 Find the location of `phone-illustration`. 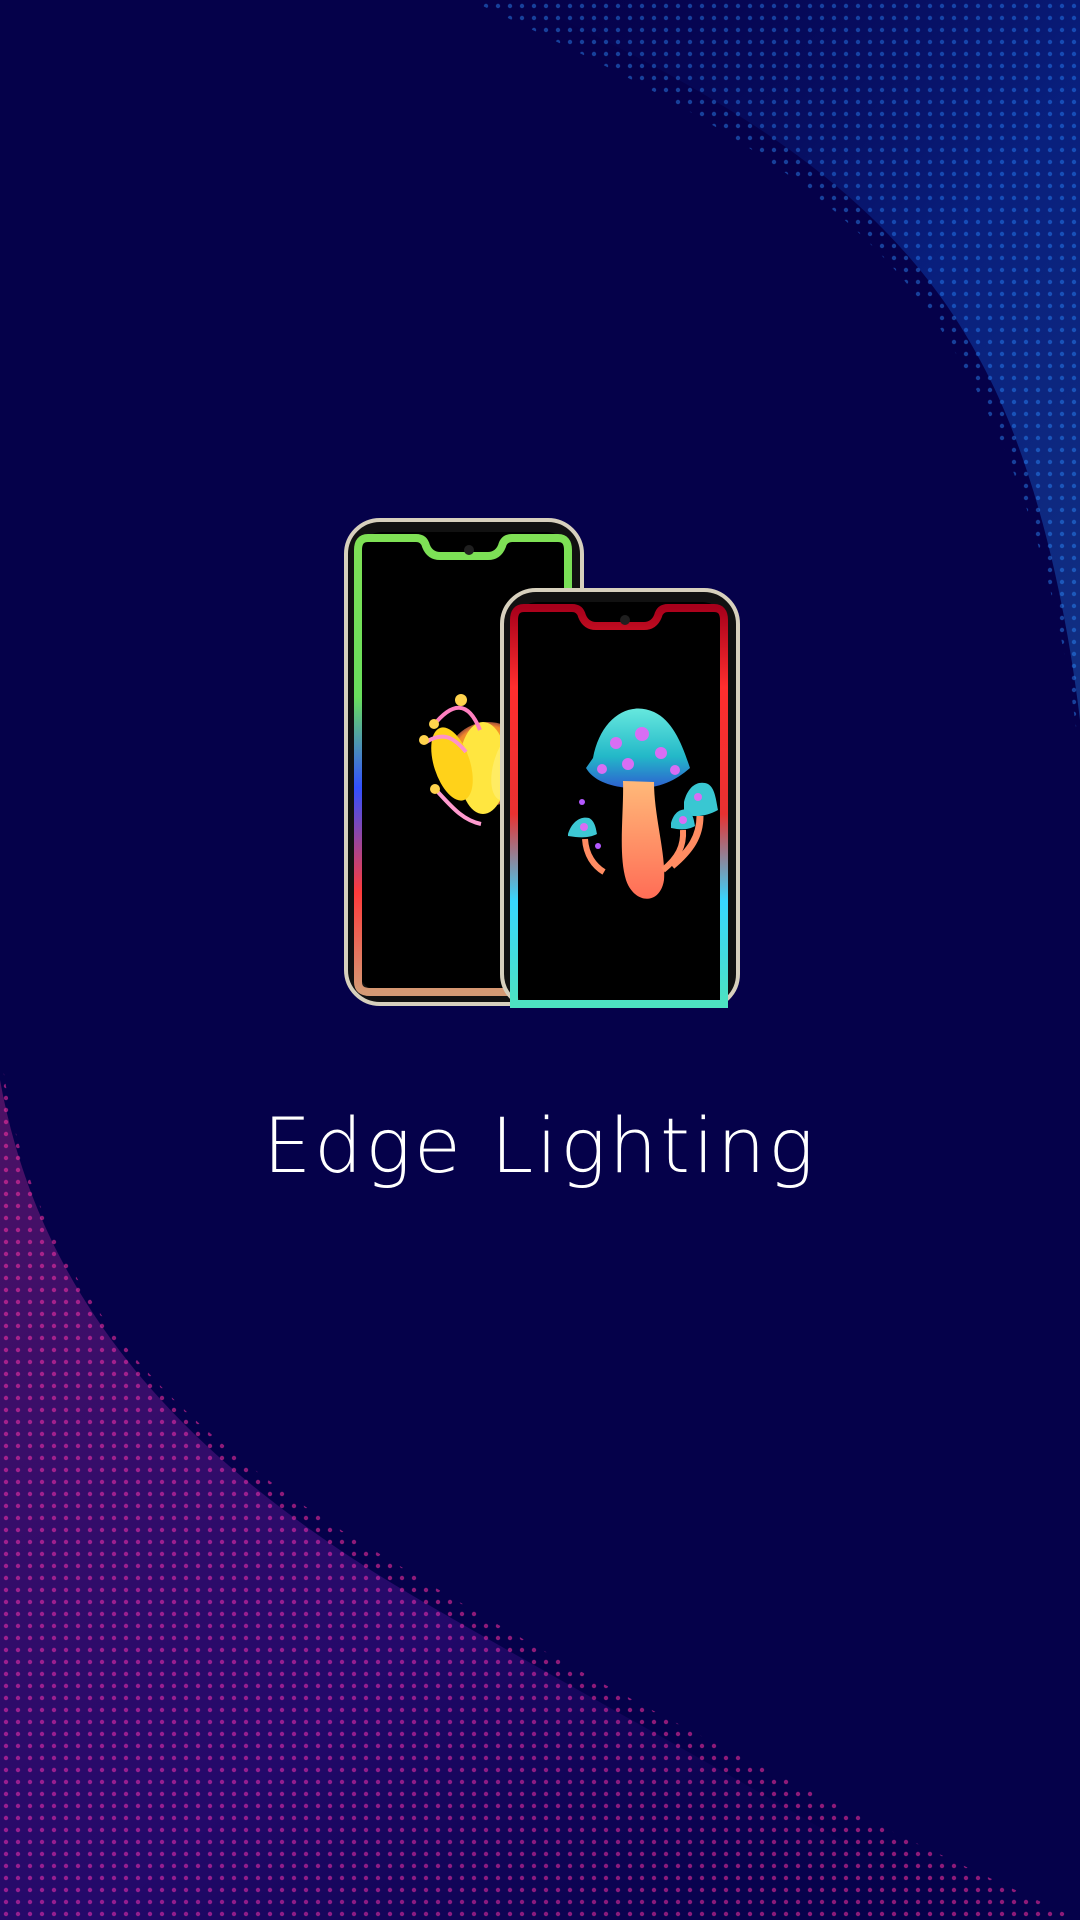

phone-illustration is located at coordinates (543, 762).